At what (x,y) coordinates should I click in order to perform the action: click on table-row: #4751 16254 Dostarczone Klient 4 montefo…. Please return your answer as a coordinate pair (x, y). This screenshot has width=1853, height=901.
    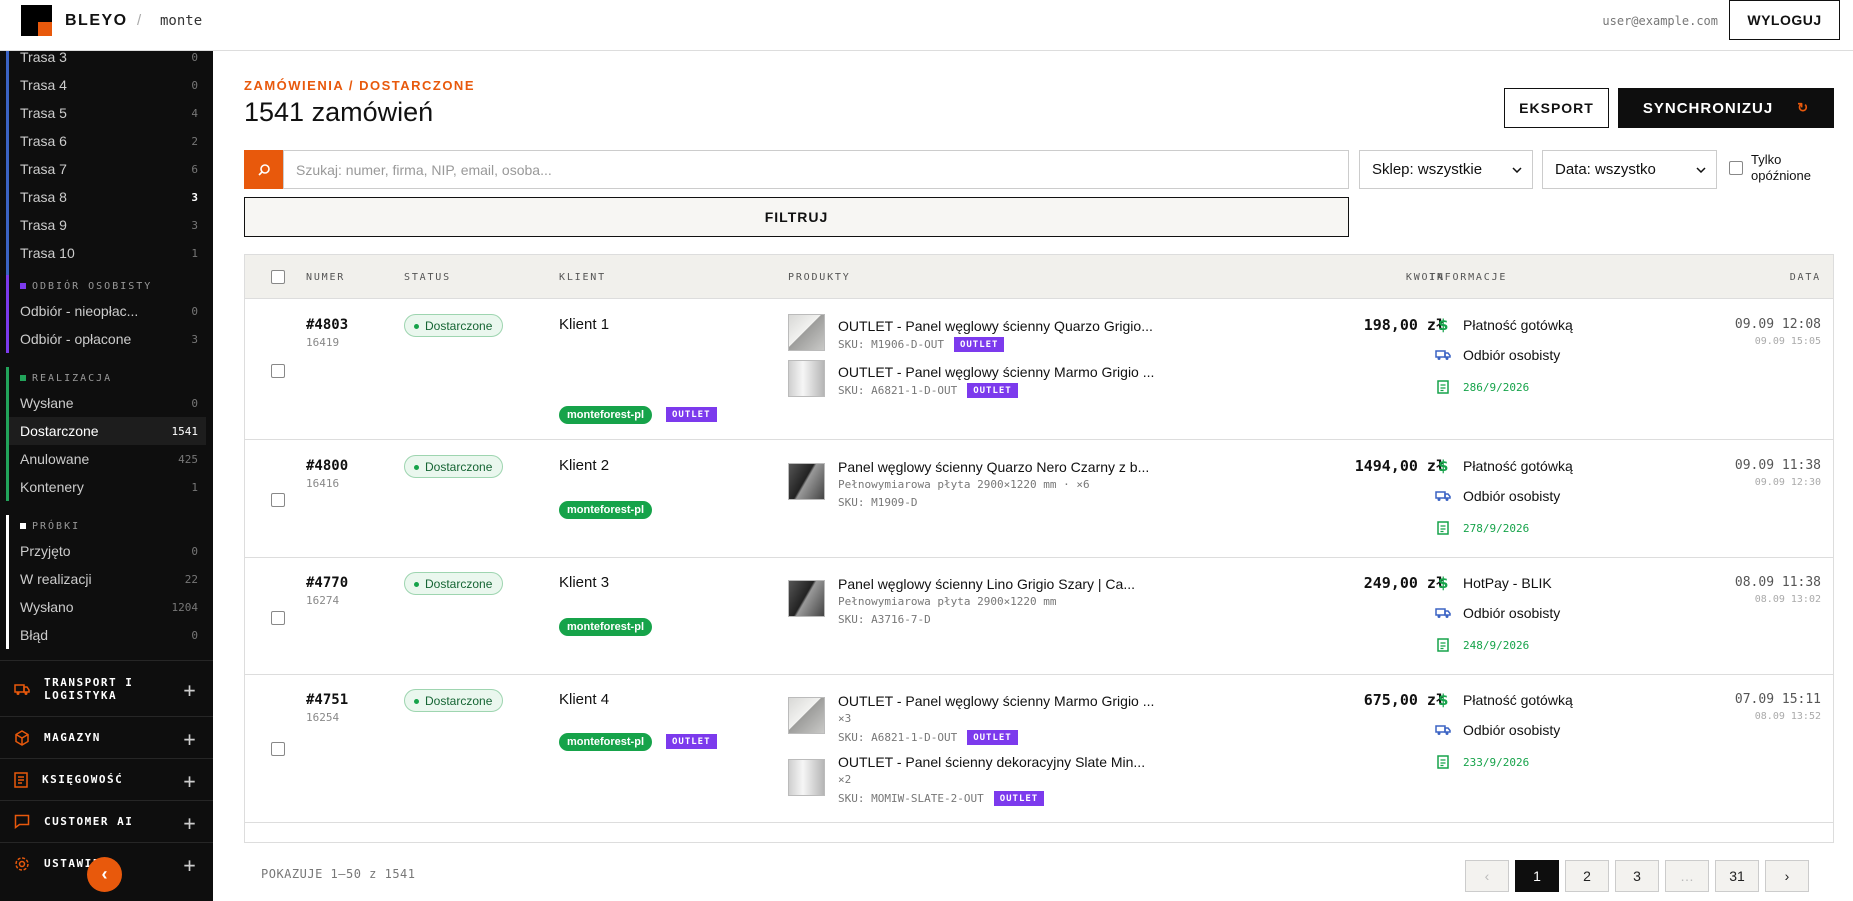
    Looking at the image, I should click on (1039, 749).